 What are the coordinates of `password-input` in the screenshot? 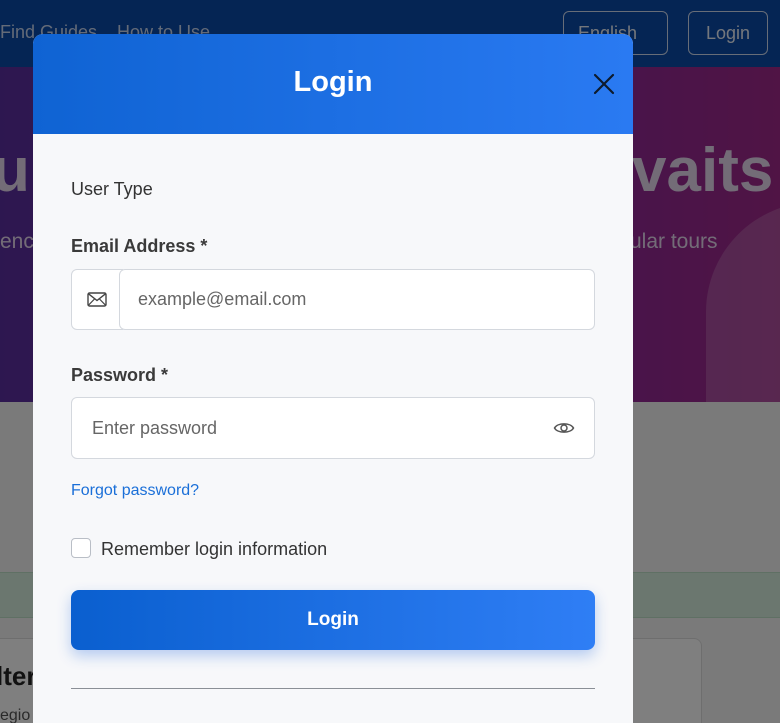 It's located at (333, 428).